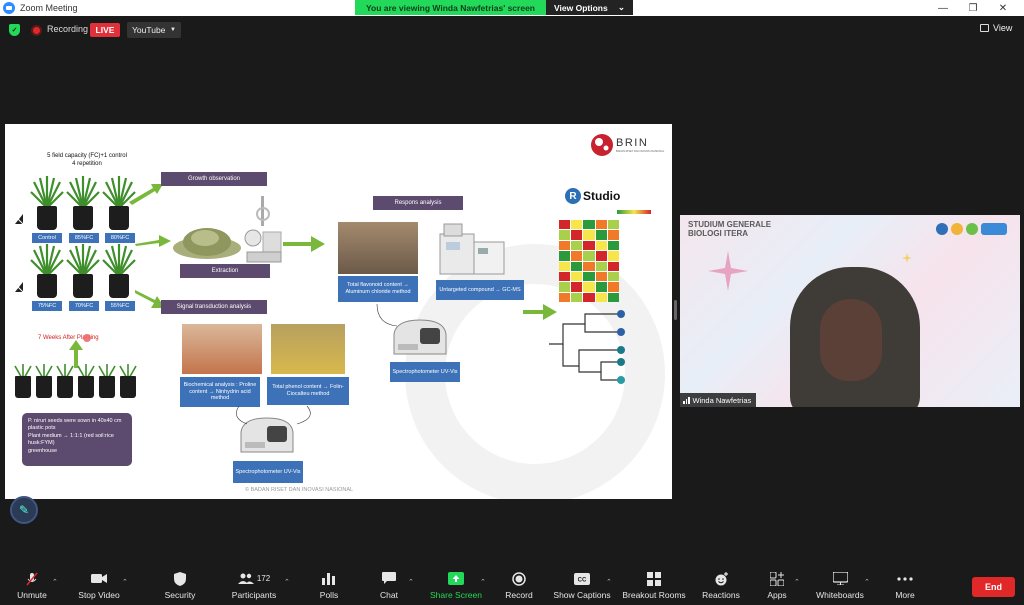 The image size is (1024, 605). I want to click on zoom-app-icon, so click(9, 8).